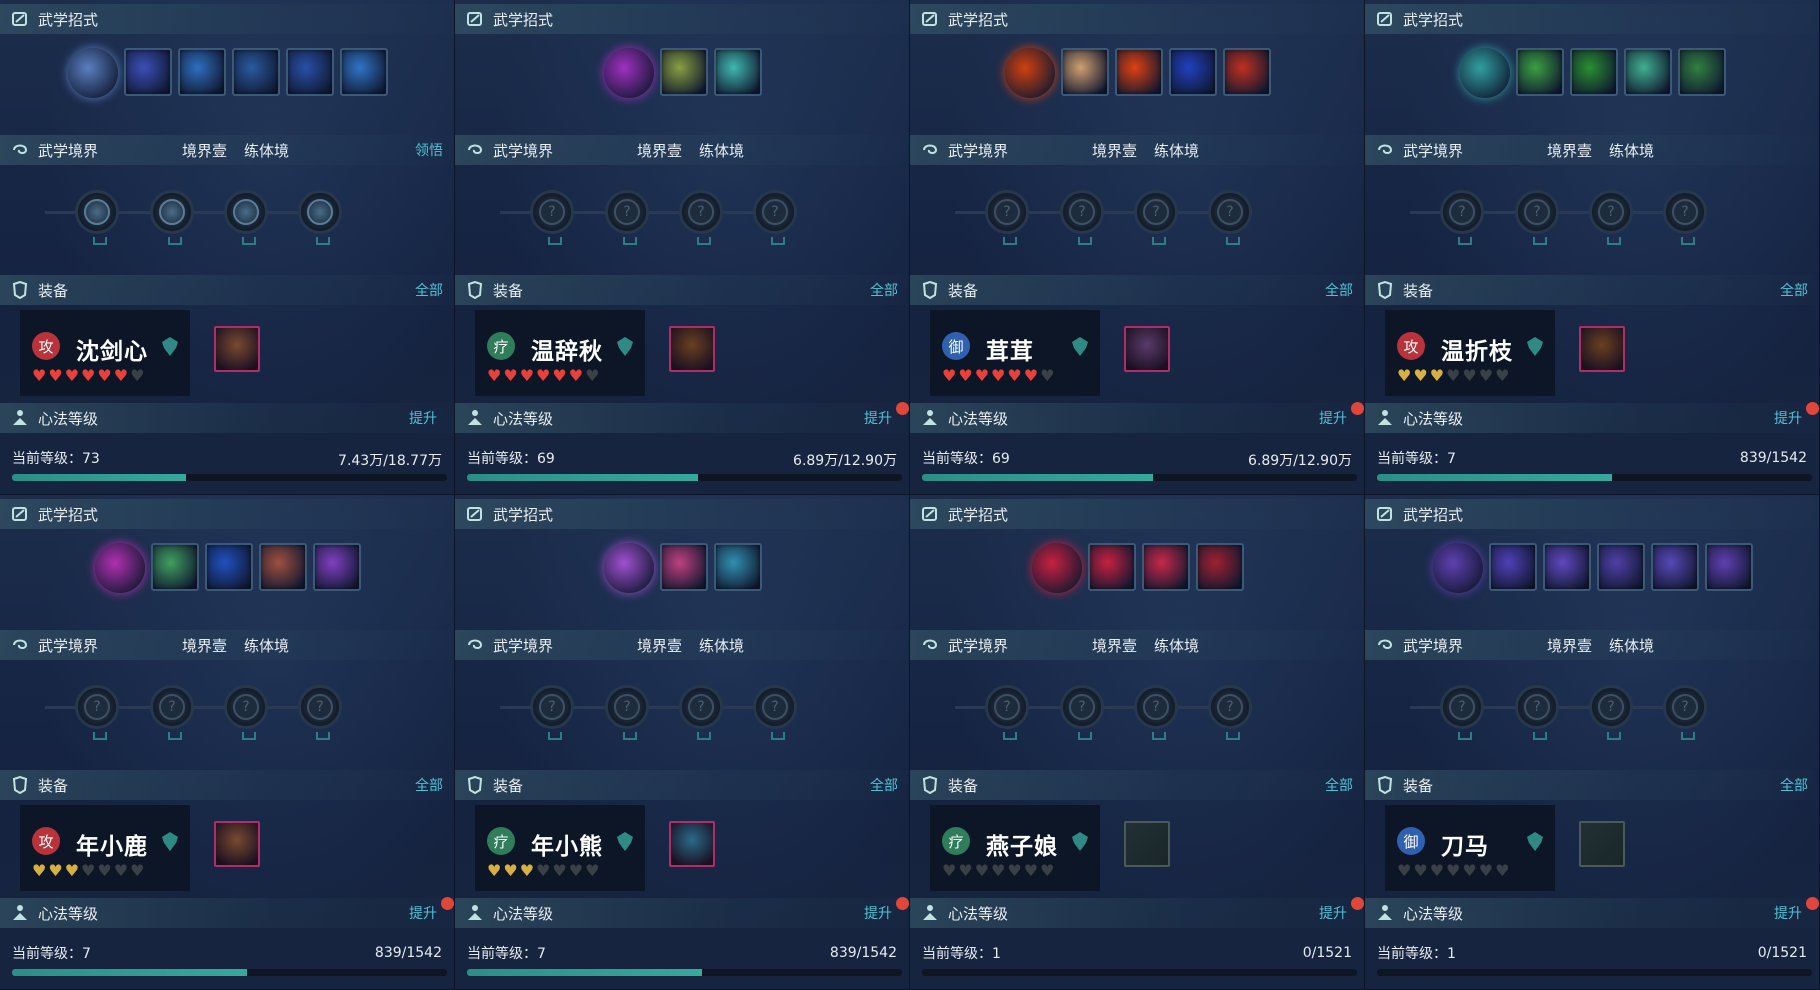 The width and height of the screenshot is (1820, 990). What do you see at coordinates (1165, 567) in the screenshot?
I see `rose-icon` at bounding box center [1165, 567].